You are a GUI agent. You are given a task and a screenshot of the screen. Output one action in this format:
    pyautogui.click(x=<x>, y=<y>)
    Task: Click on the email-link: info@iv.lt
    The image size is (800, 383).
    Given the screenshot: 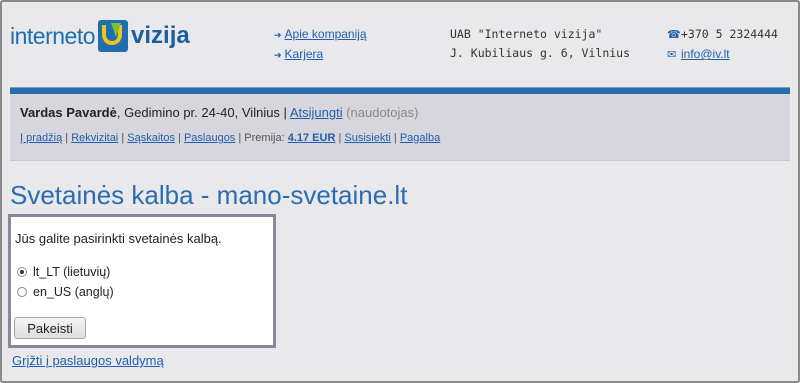 What is the action you would take?
    pyautogui.click(x=705, y=54)
    